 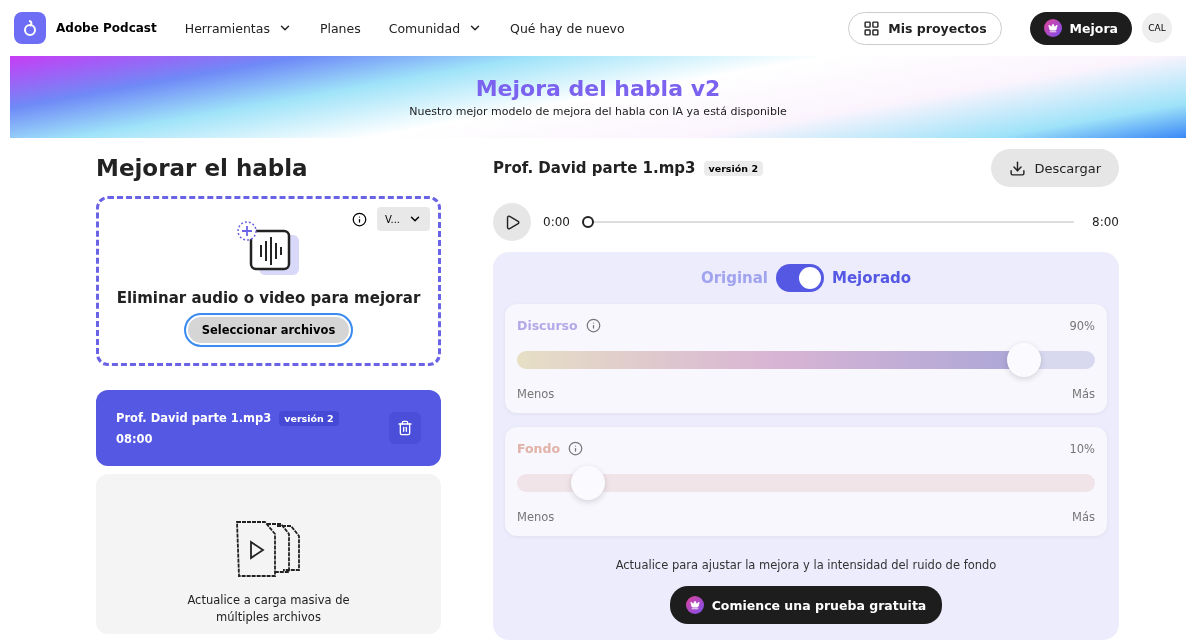 I want to click on info-icon, so click(x=359, y=219).